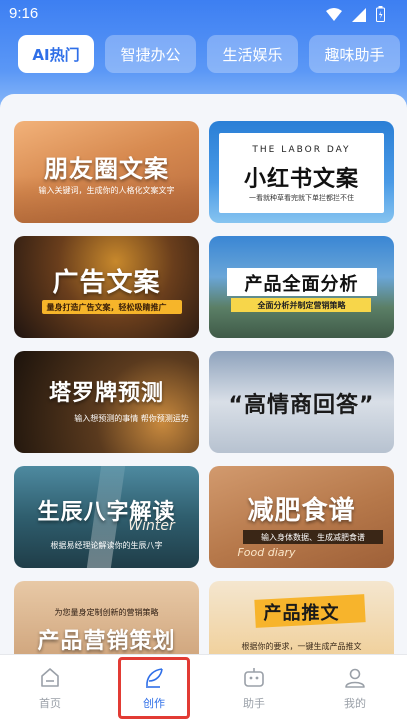  Describe the element at coordinates (106, 169) in the screenshot. I see `card-title: 朋友圈文案` at that location.